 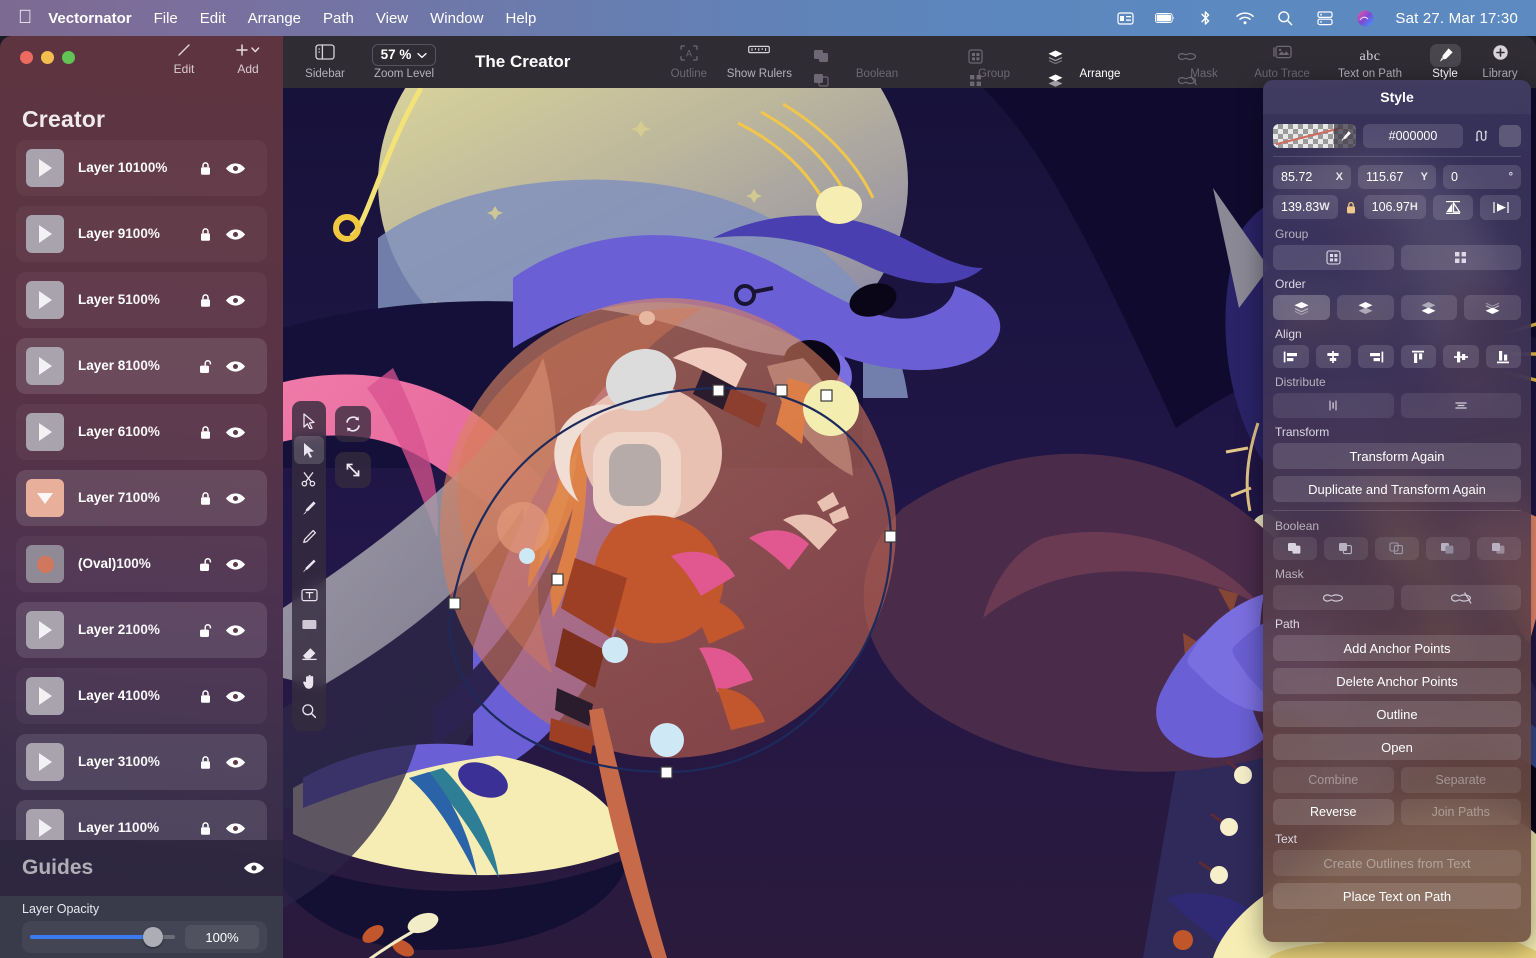 I want to click on minimize-window-button, so click(x=47, y=57).